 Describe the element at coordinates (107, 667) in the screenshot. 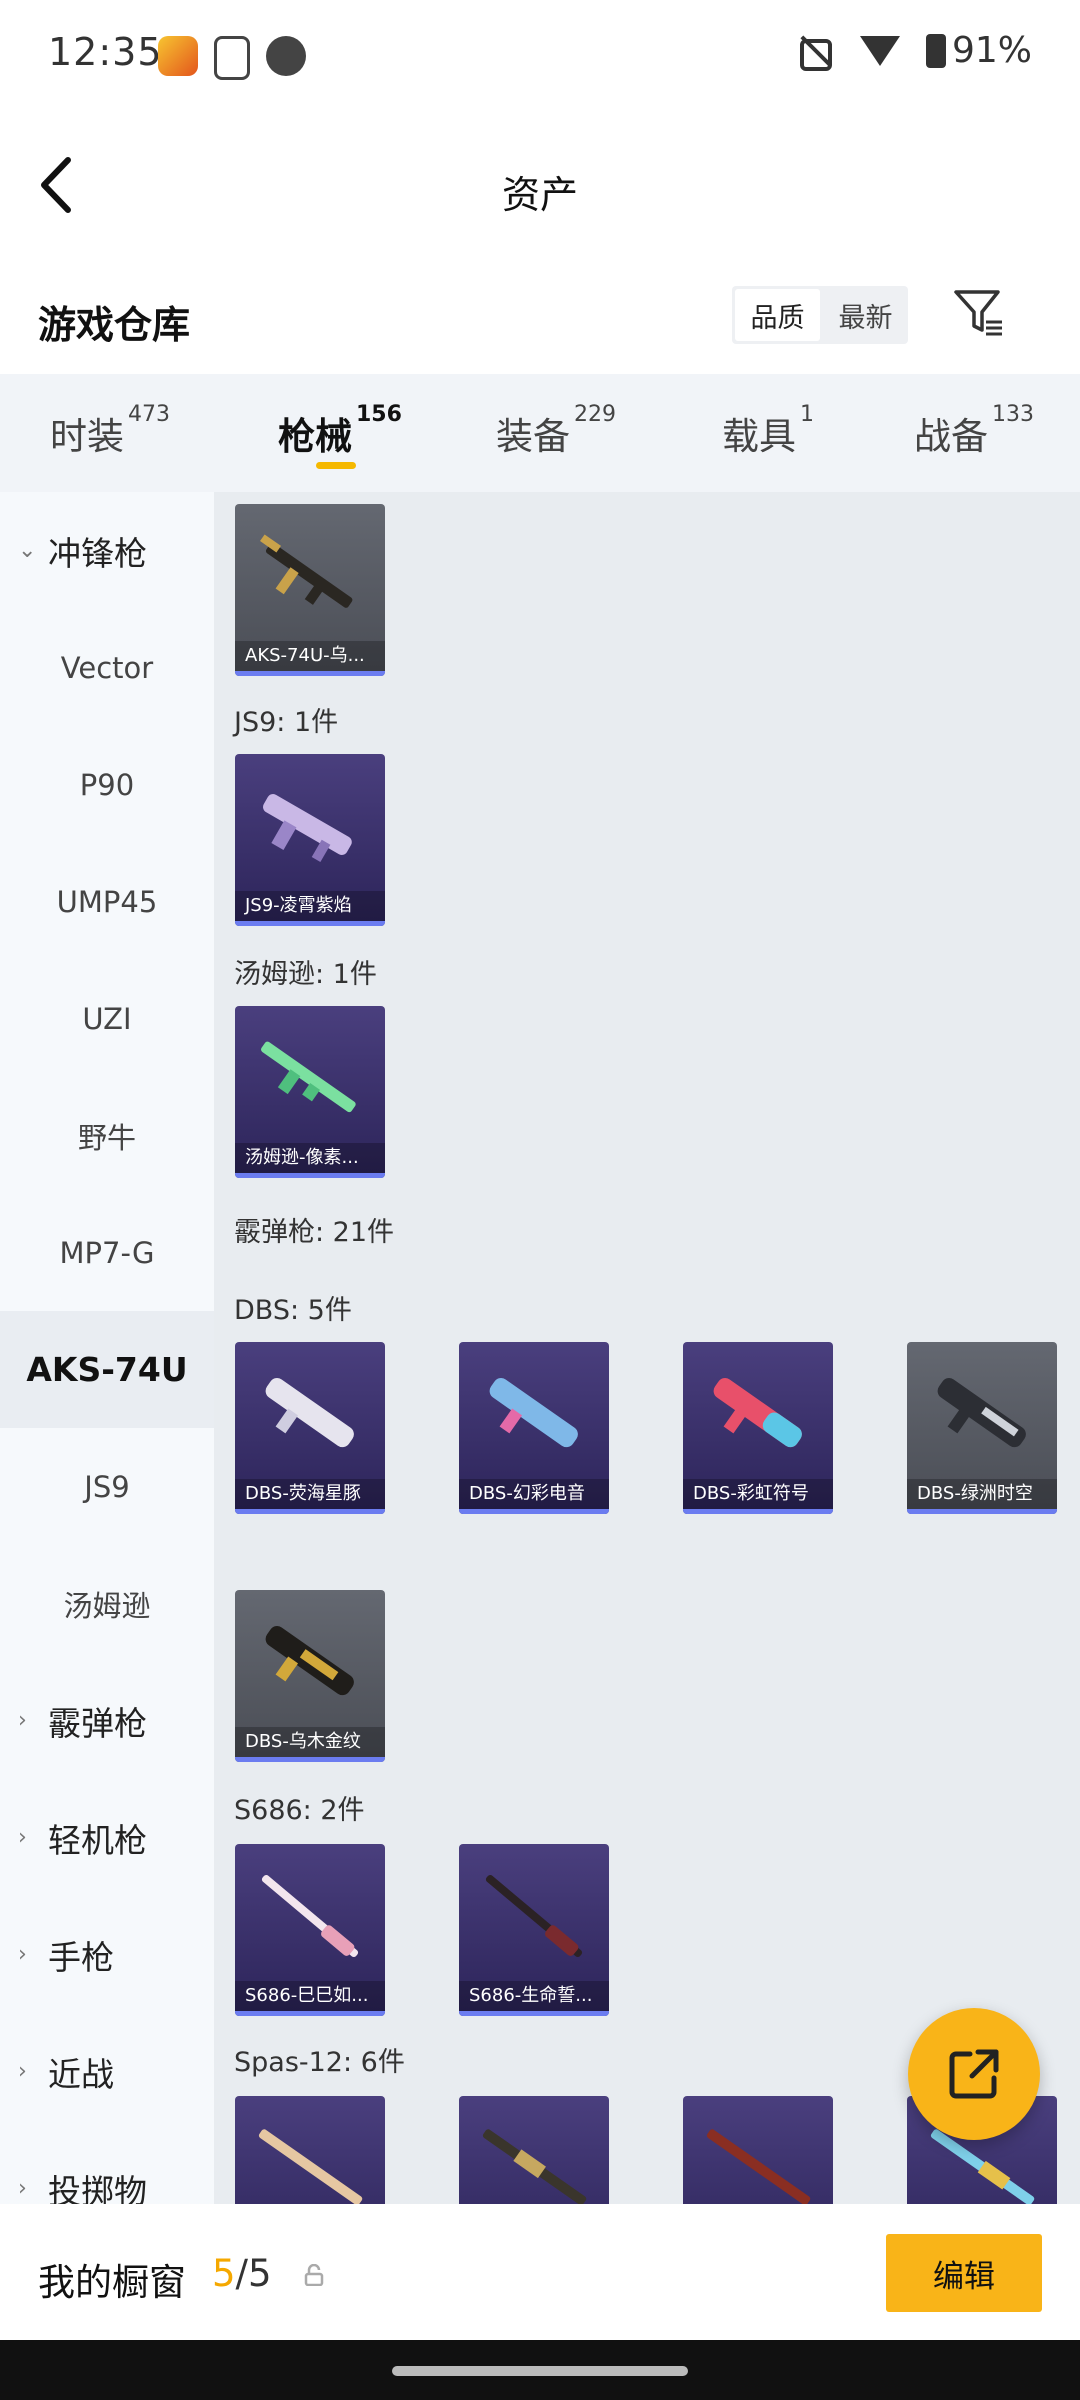

I see `sidebar-item-vector: Vector` at that location.